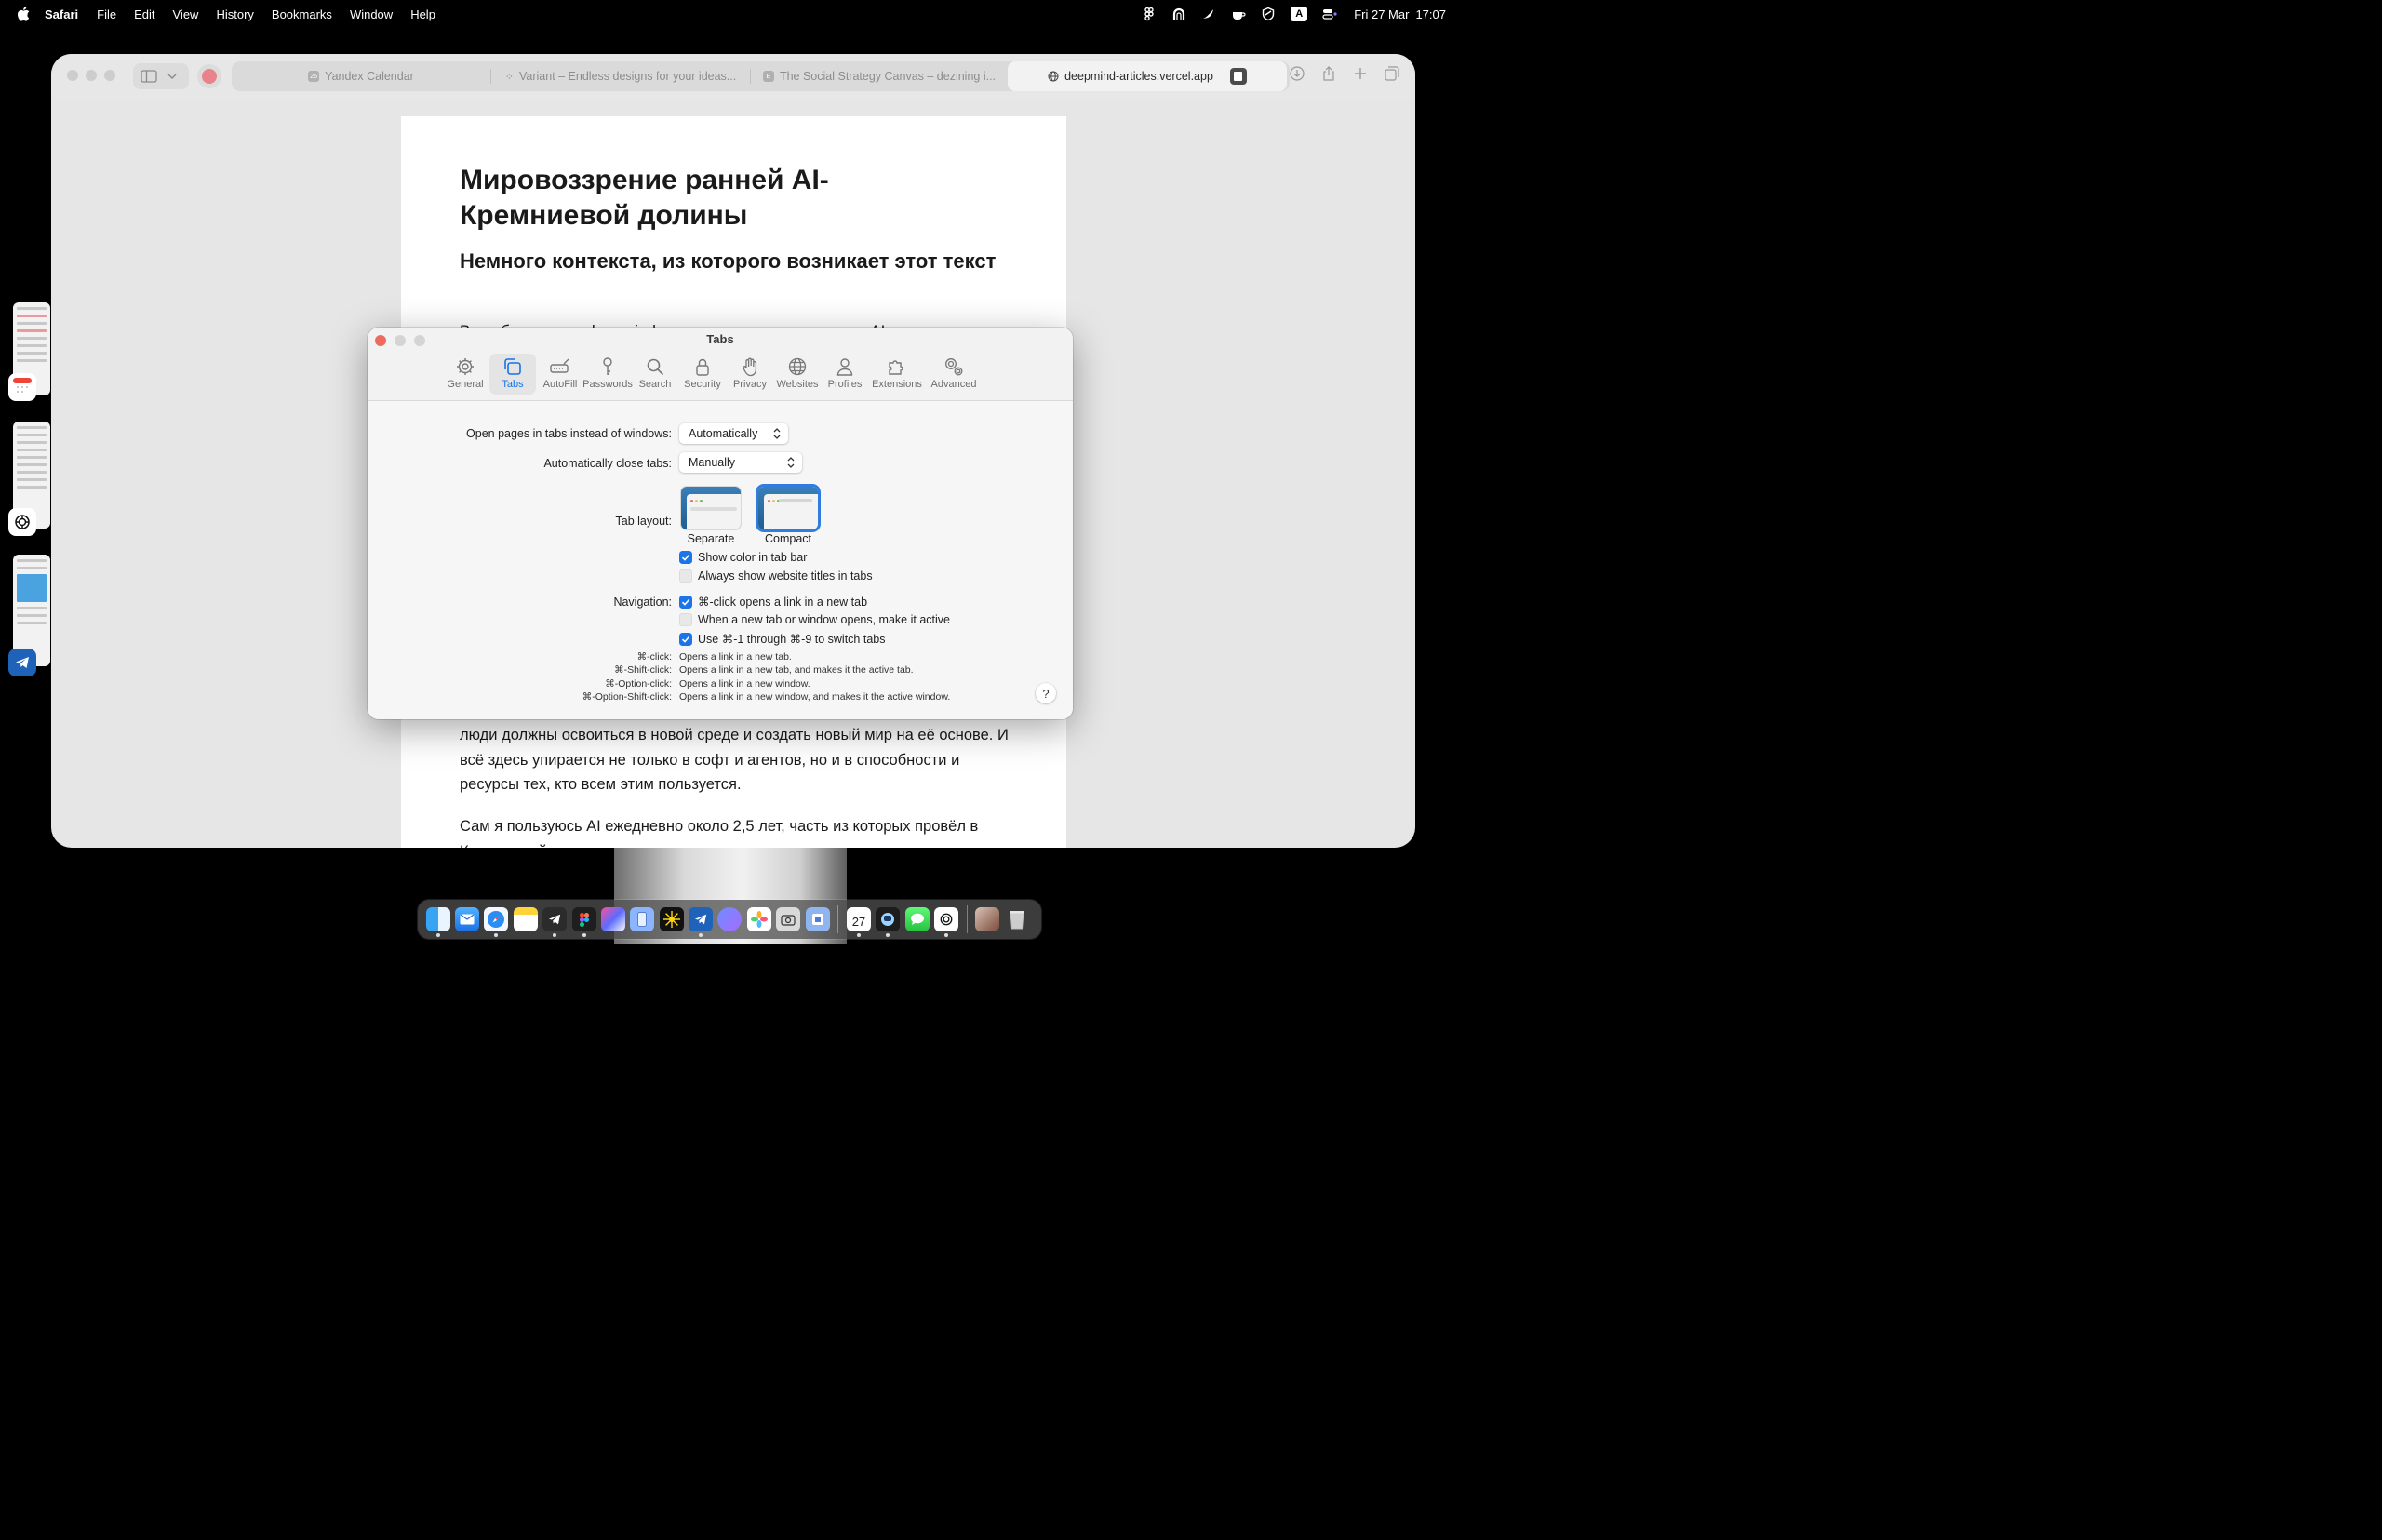 Image resolution: width=2382 pixels, height=1540 pixels. What do you see at coordinates (496, 922) in the screenshot?
I see `safari-icon` at bounding box center [496, 922].